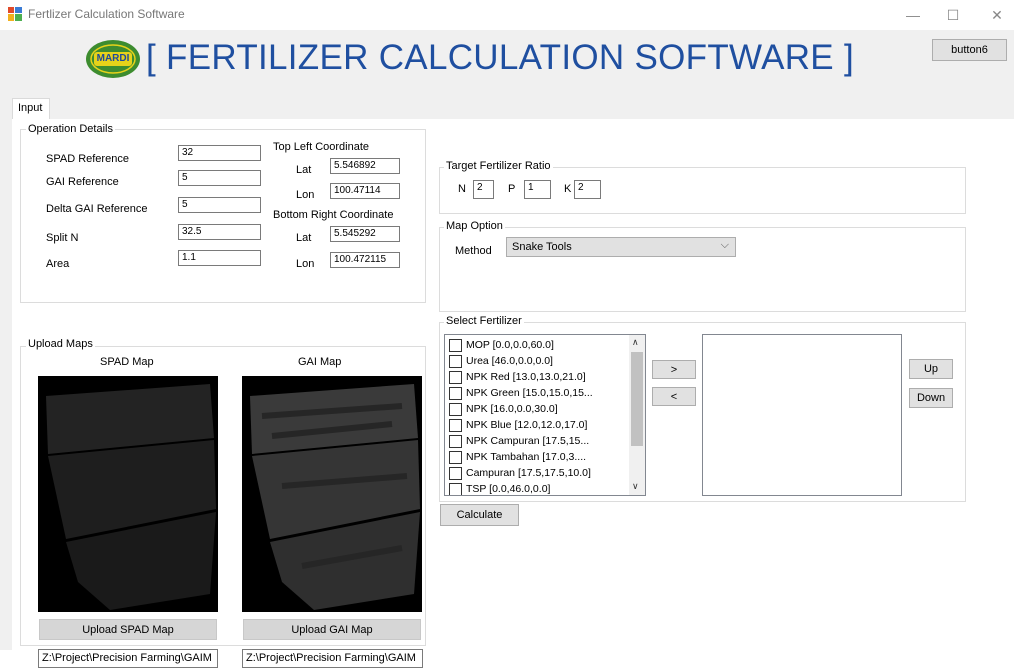  I want to click on tab-input-label: Input, so click(30, 108).